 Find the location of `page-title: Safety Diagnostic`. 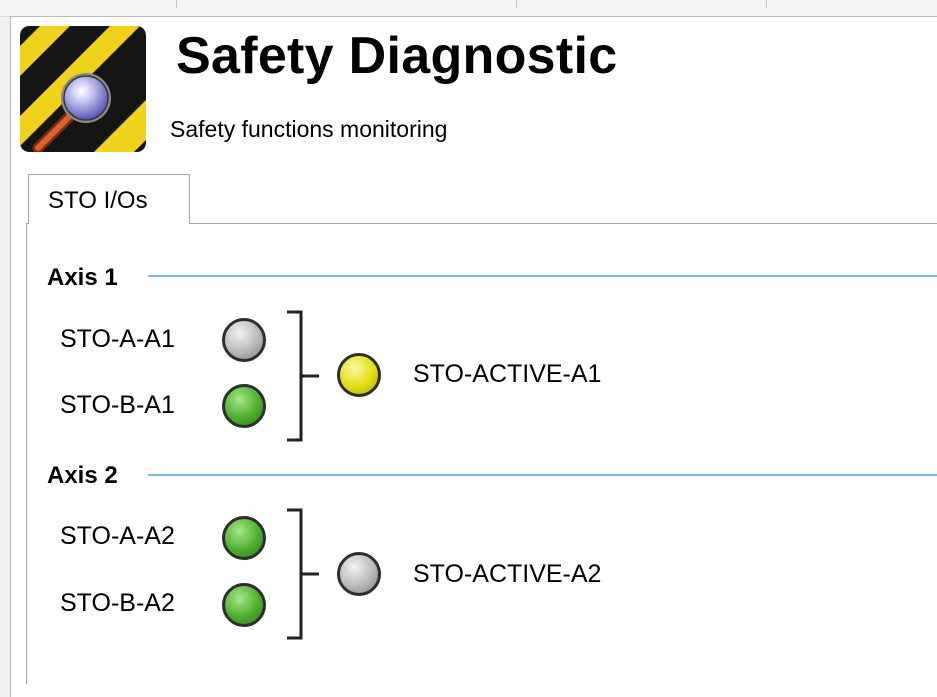

page-title: Safety Diagnostic is located at coordinates (397, 56).